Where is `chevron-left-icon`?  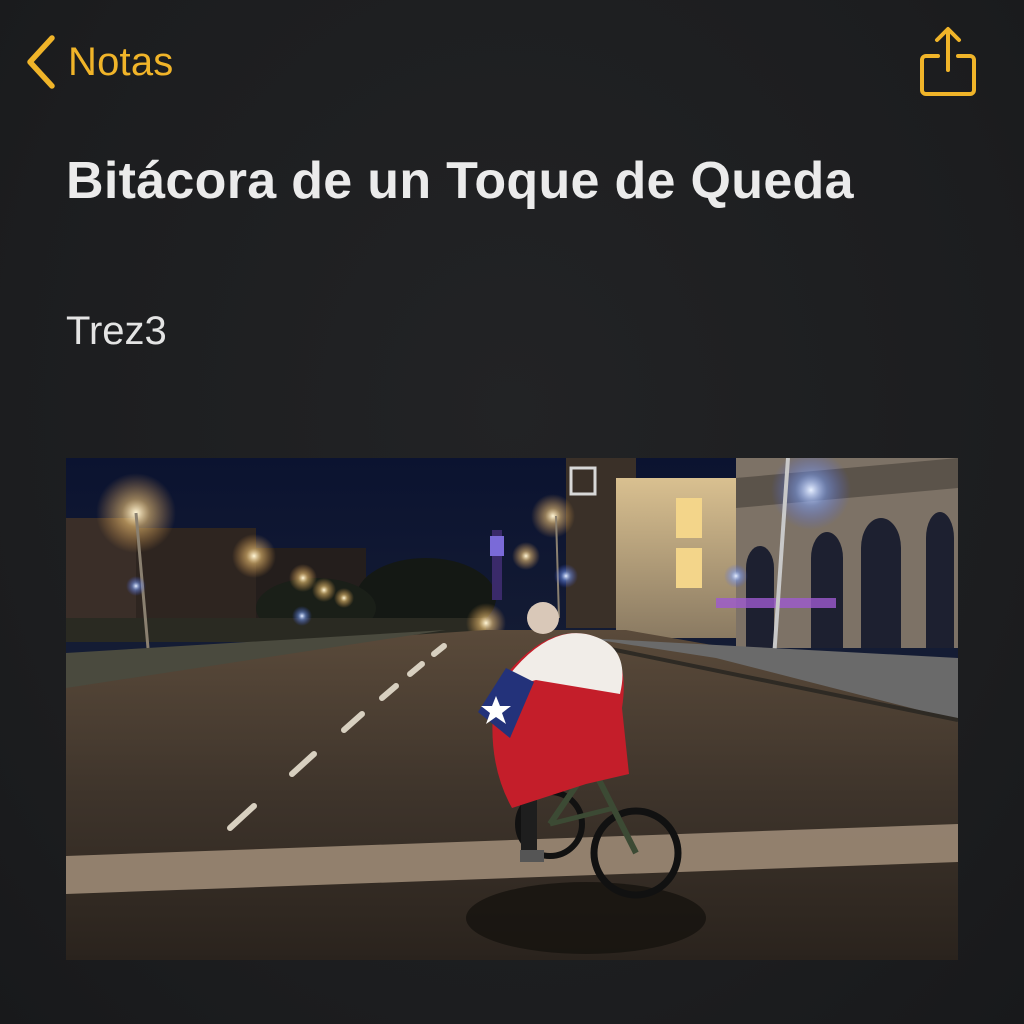 chevron-left-icon is located at coordinates (40, 62).